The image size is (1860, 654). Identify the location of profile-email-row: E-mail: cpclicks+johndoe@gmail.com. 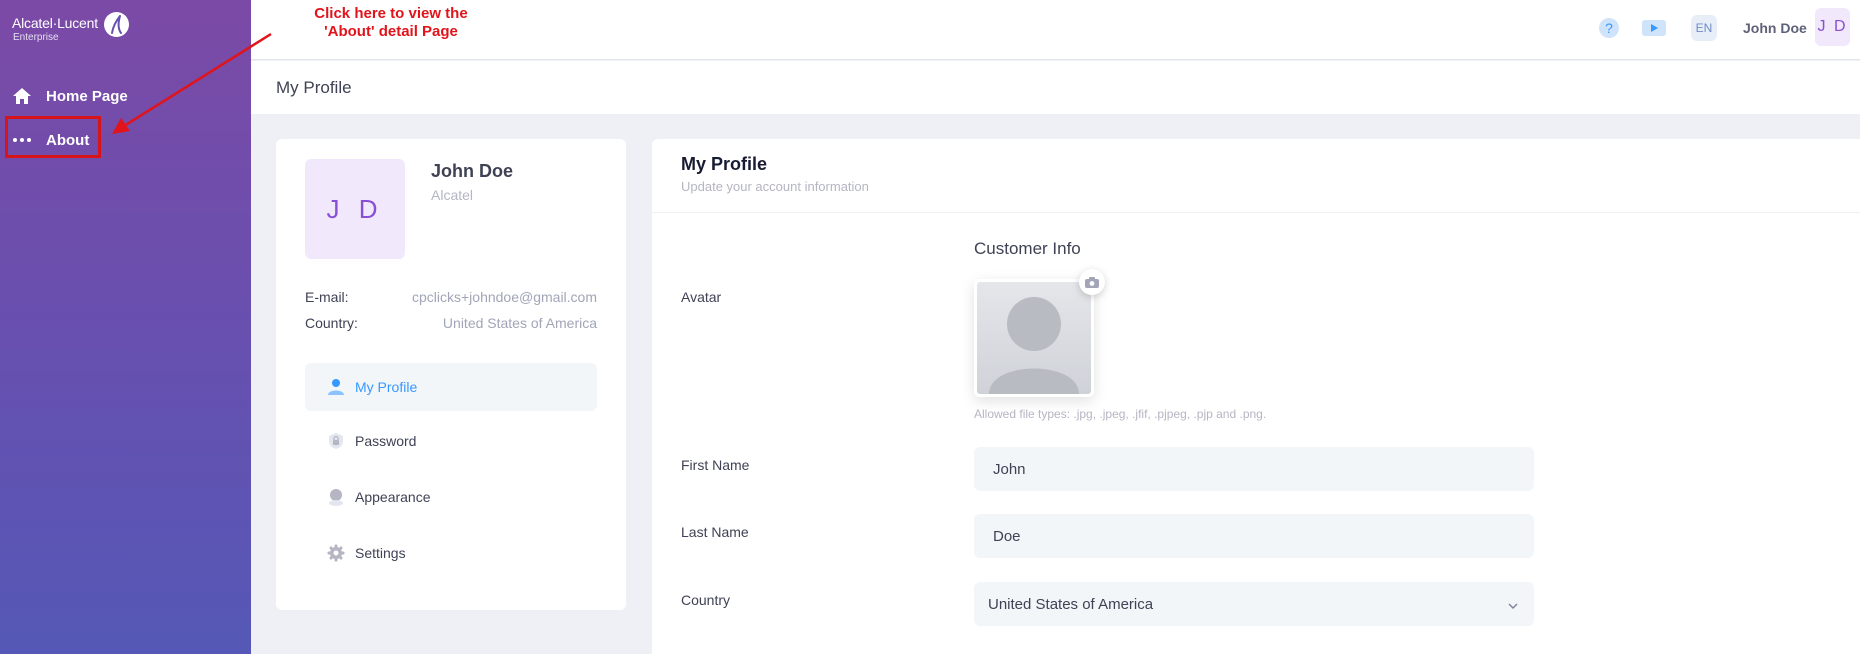
(451, 297).